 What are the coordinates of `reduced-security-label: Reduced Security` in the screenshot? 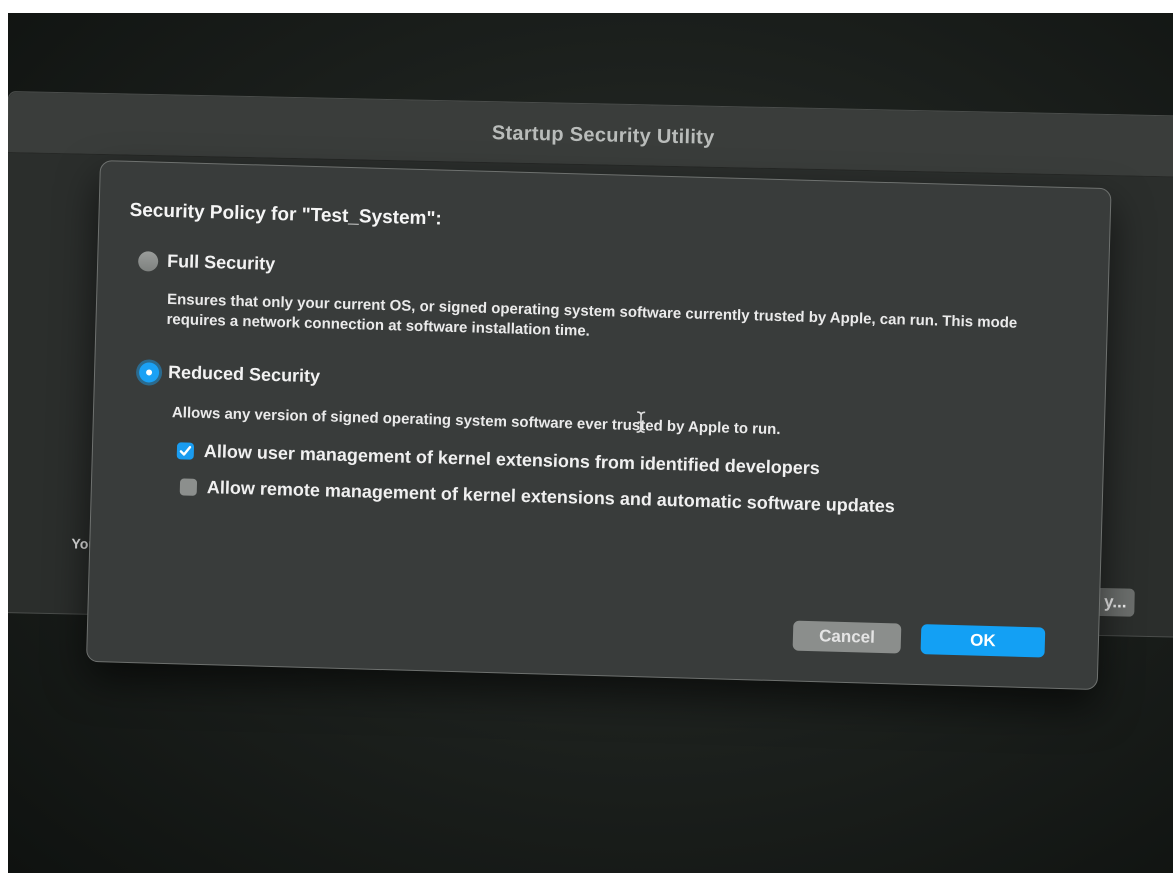 It's located at (244, 374).